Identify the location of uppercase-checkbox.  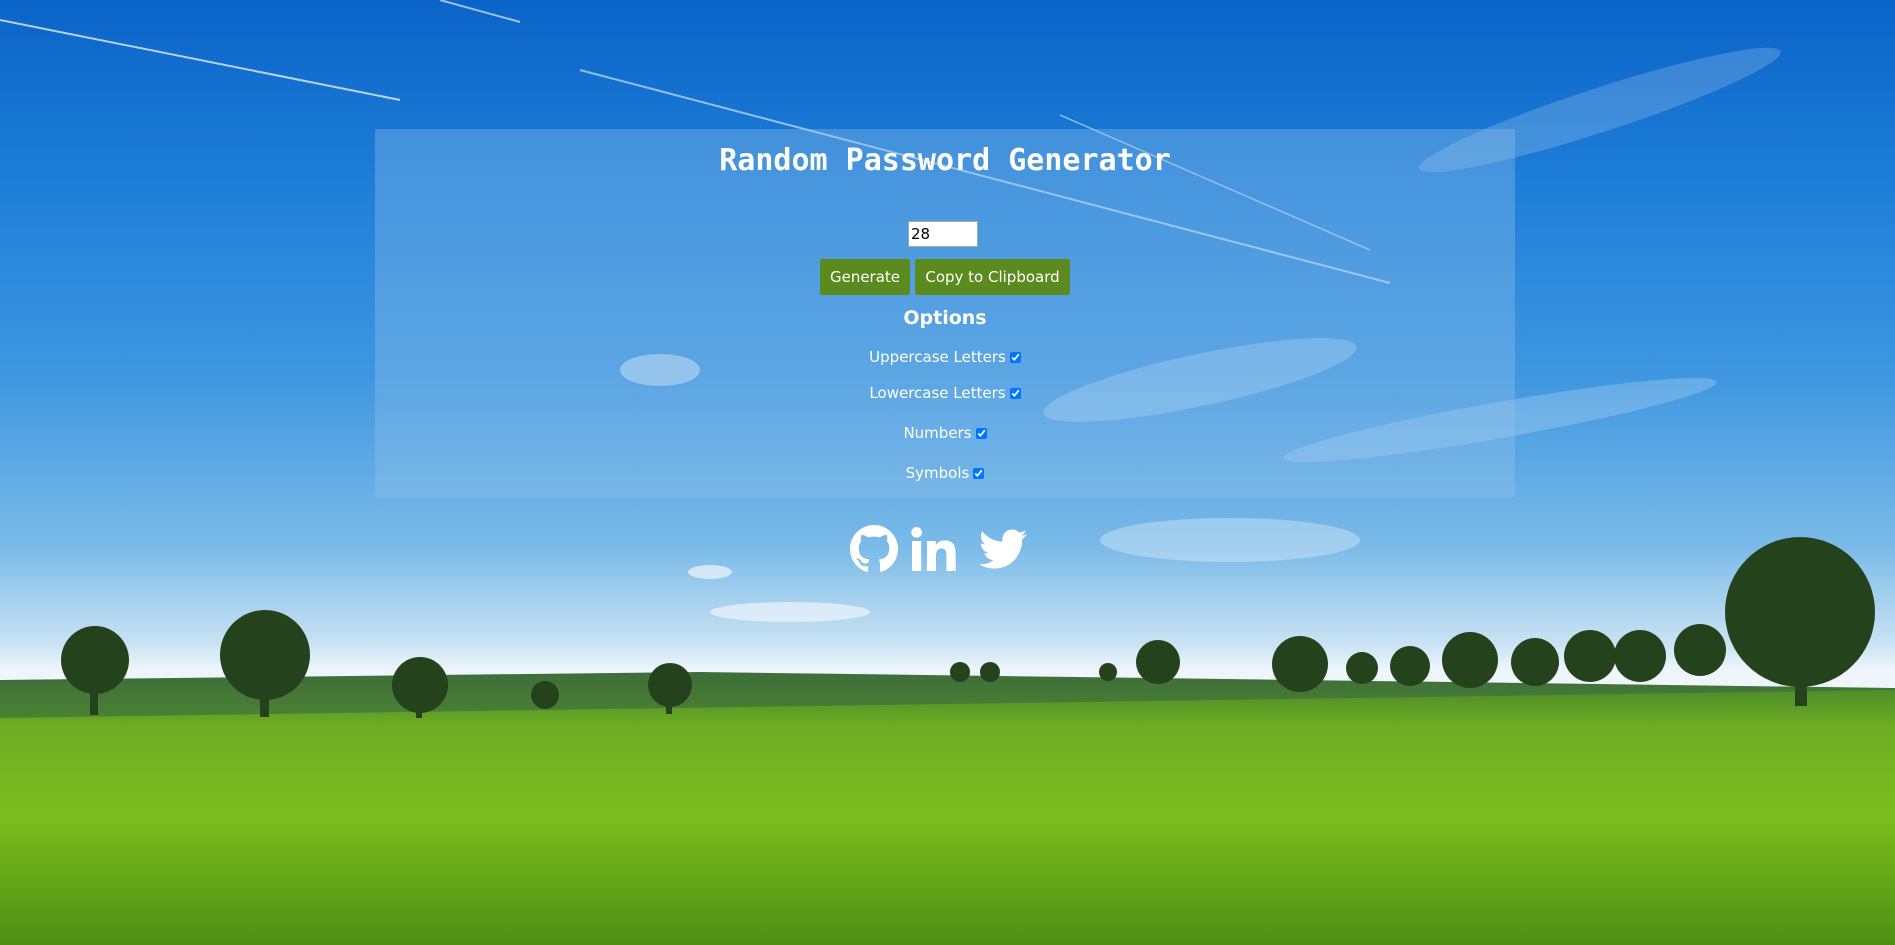
(1015, 357).